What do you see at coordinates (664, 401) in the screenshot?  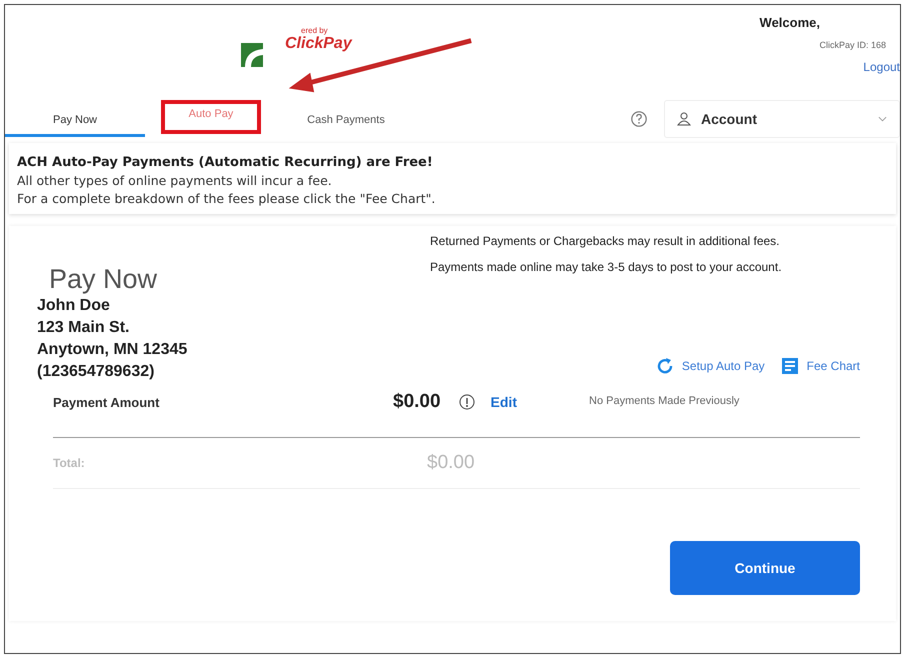 I see `payment-history-text: No Payments Made Previously` at bounding box center [664, 401].